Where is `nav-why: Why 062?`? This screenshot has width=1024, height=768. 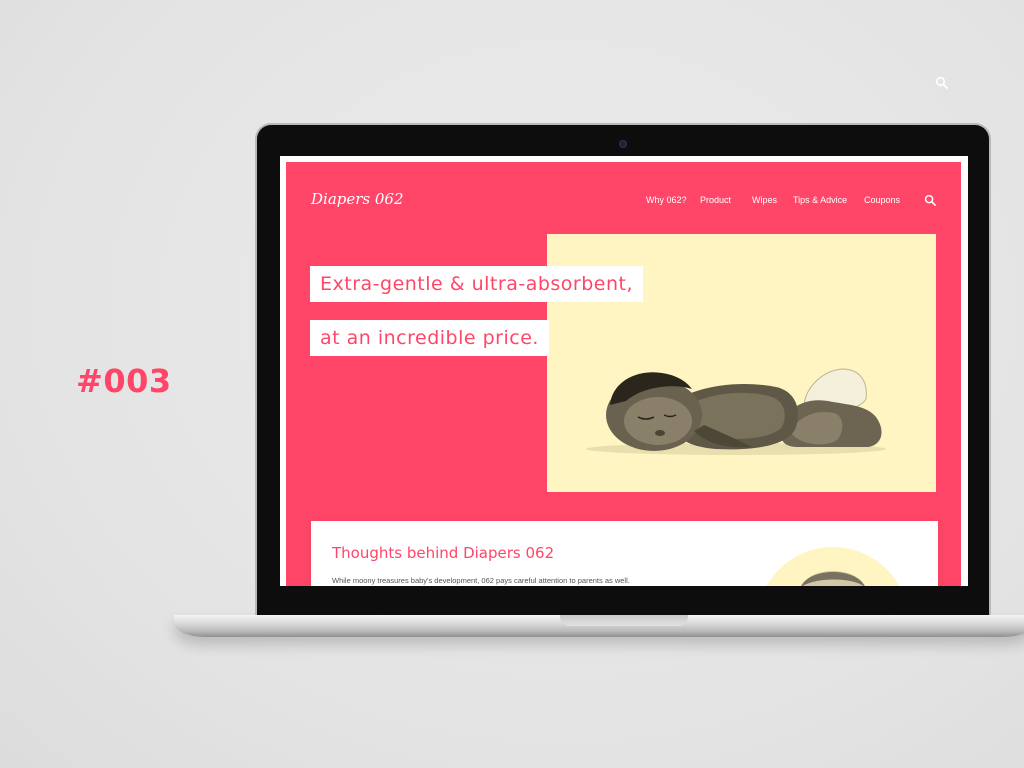 nav-why: Why 062? is located at coordinates (666, 200).